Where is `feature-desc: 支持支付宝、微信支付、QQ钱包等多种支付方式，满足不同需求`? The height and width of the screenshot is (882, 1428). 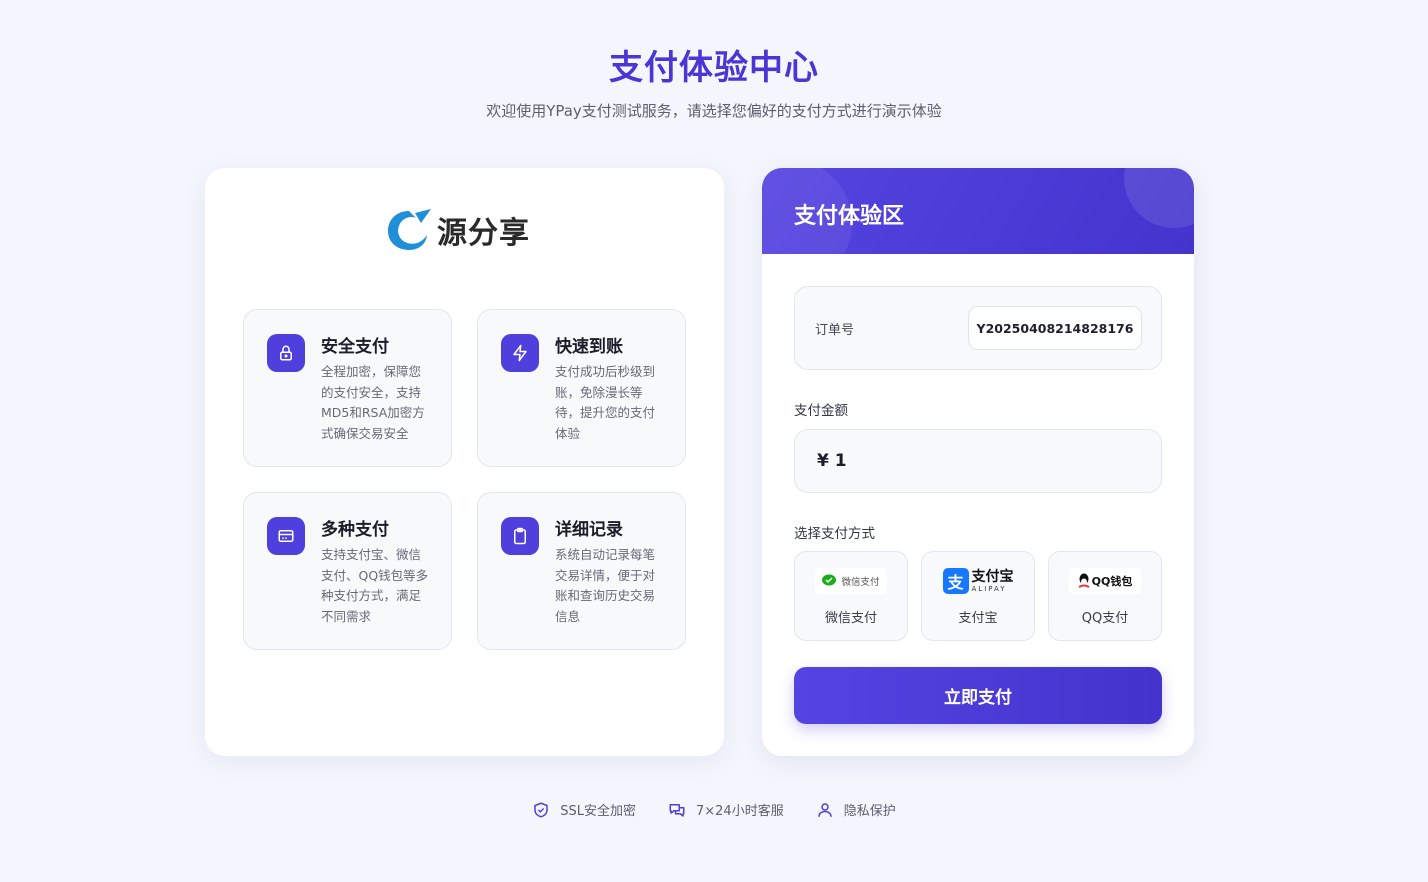
feature-desc: 支持支付宝、微信支付、QQ钱包等多种支付方式，满足不同需求 is located at coordinates (375, 585).